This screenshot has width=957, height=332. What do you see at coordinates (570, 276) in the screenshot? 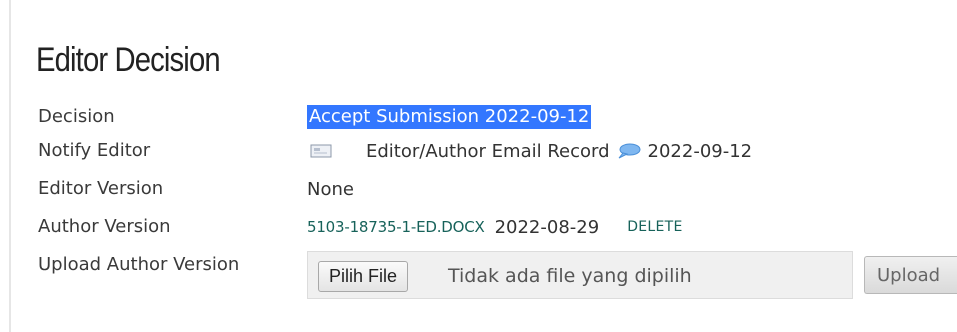
I see `no-file-text: Tidak ada file yang dipilih` at bounding box center [570, 276].